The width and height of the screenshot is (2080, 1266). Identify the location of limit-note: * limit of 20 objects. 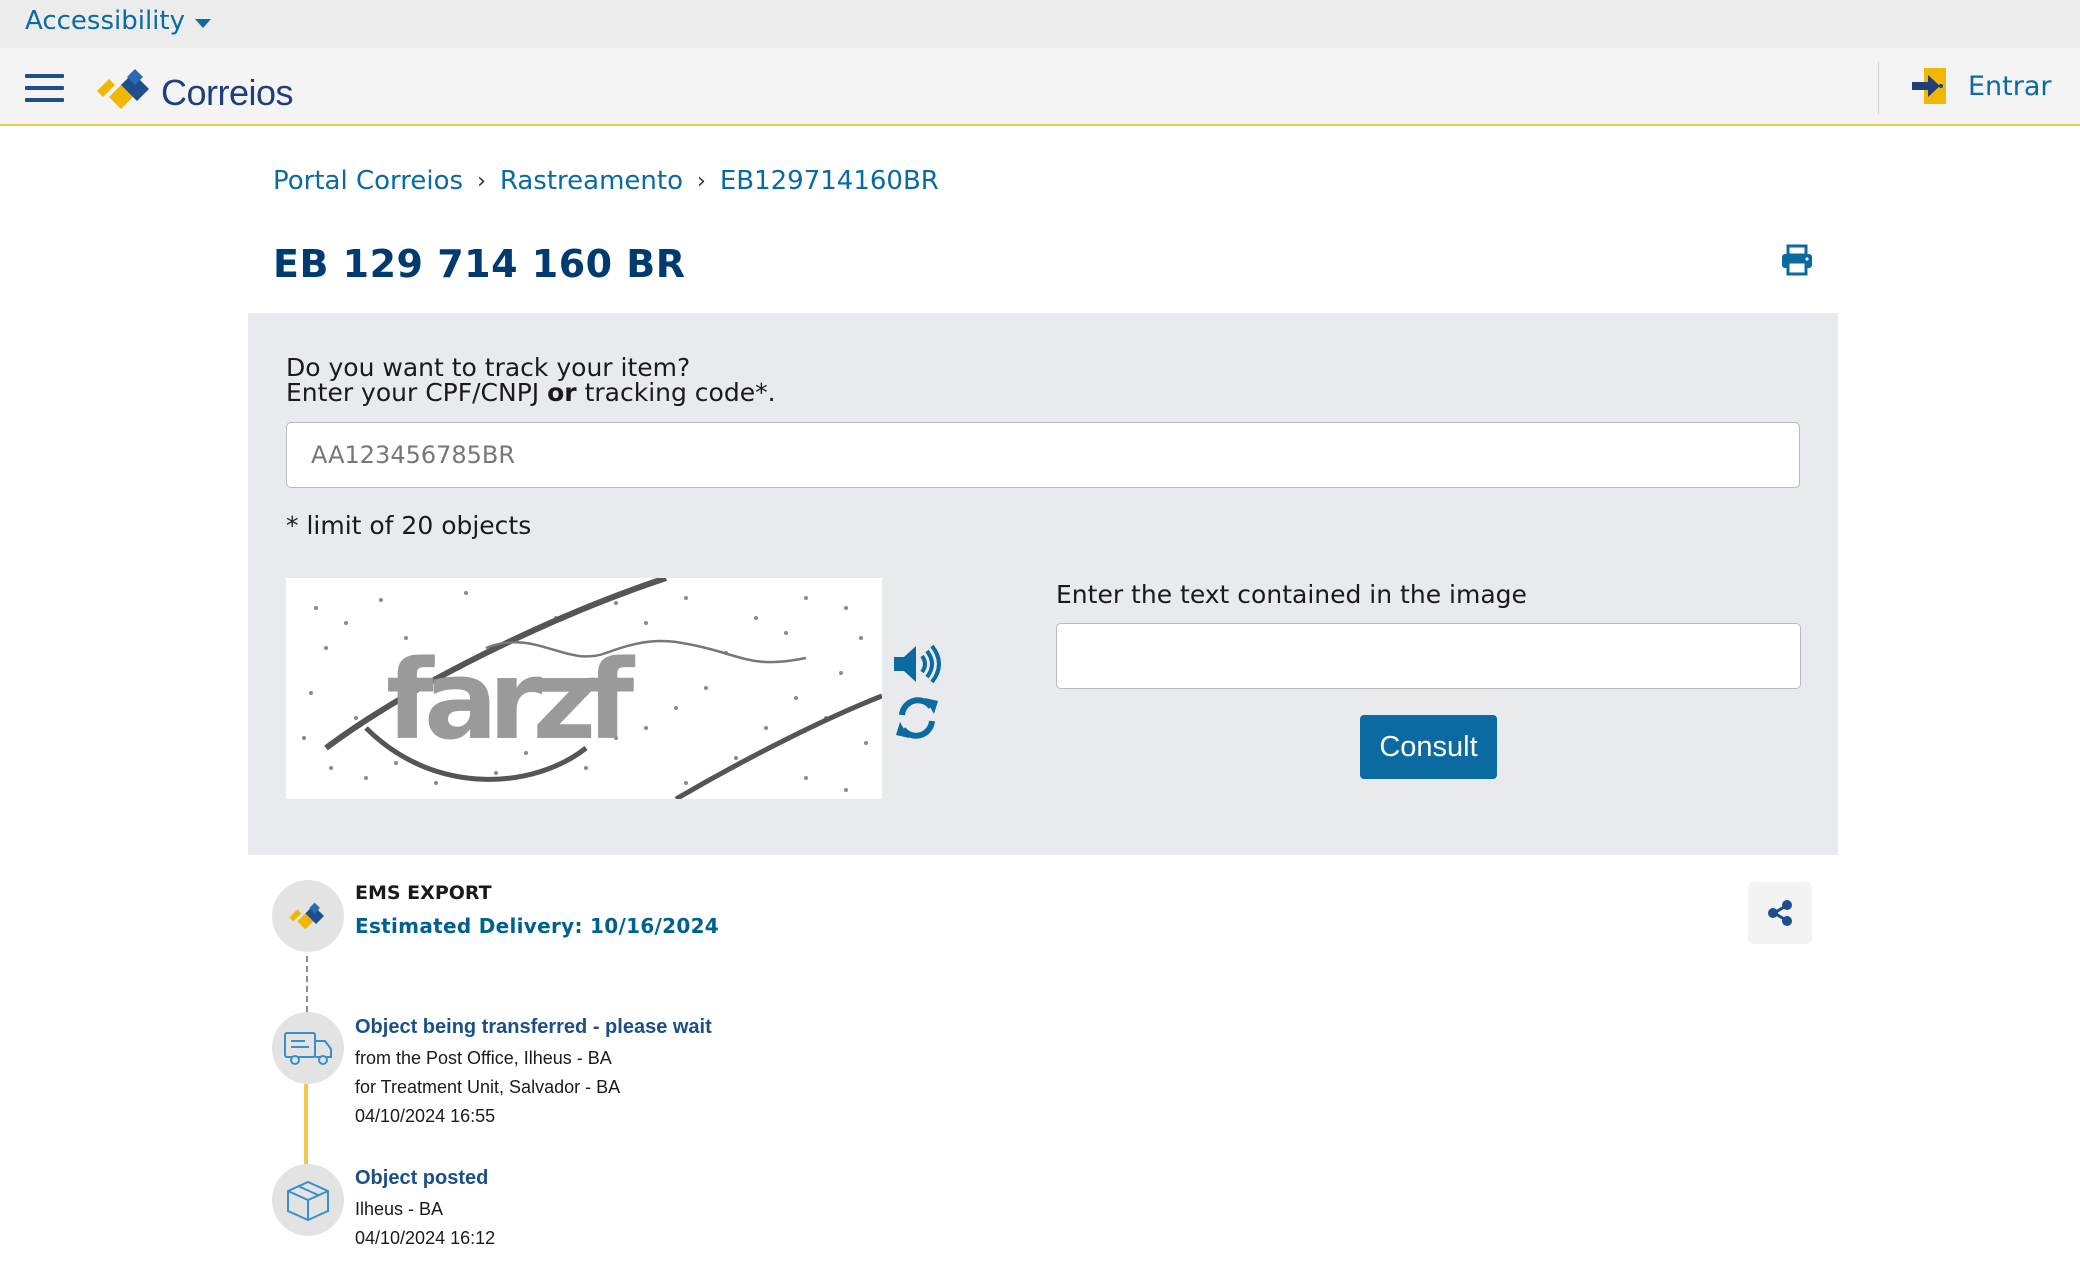
(409, 525).